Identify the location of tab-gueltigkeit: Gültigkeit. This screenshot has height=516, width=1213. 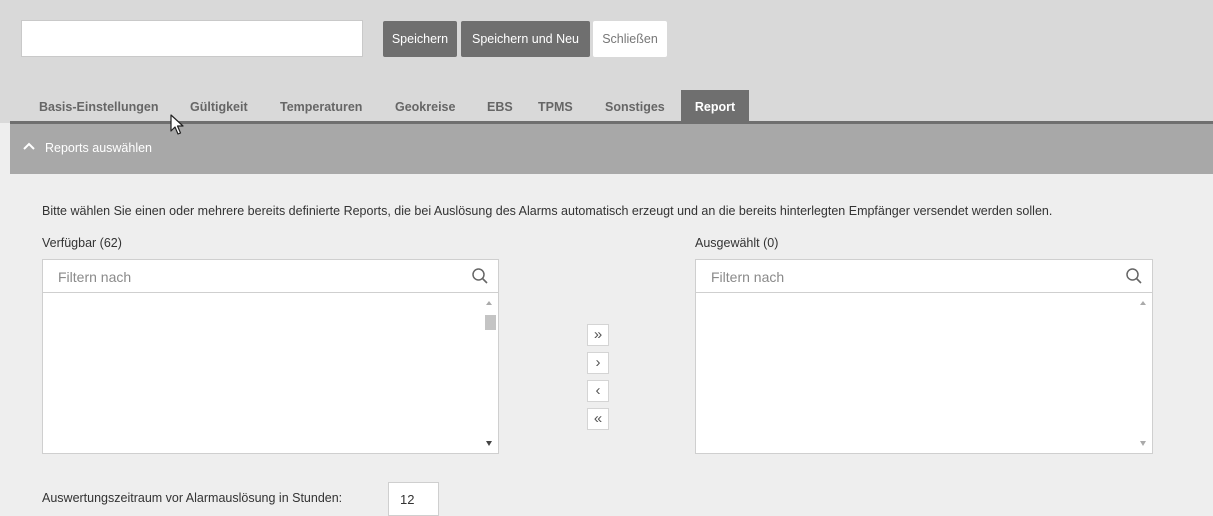
(219, 106).